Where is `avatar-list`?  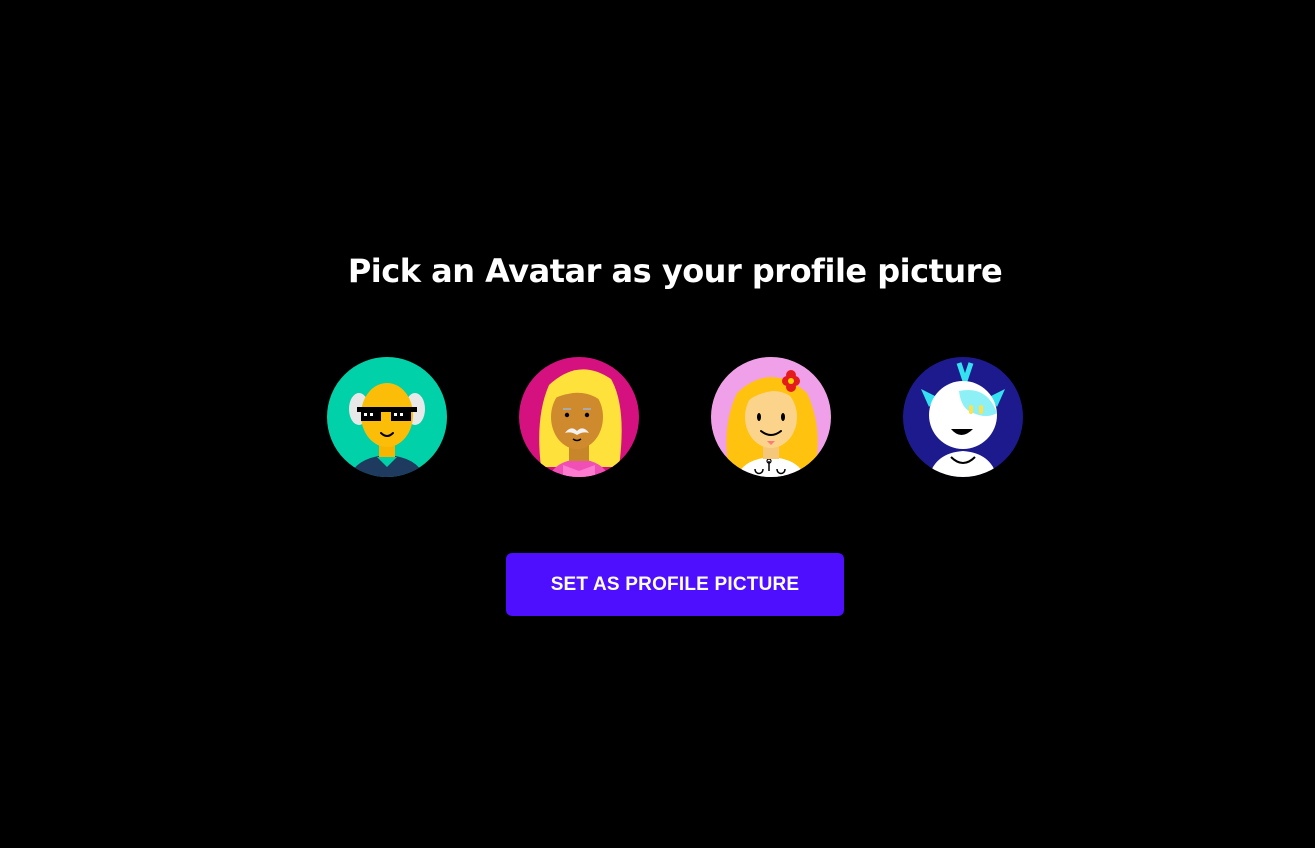 avatar-list is located at coordinates (675, 417).